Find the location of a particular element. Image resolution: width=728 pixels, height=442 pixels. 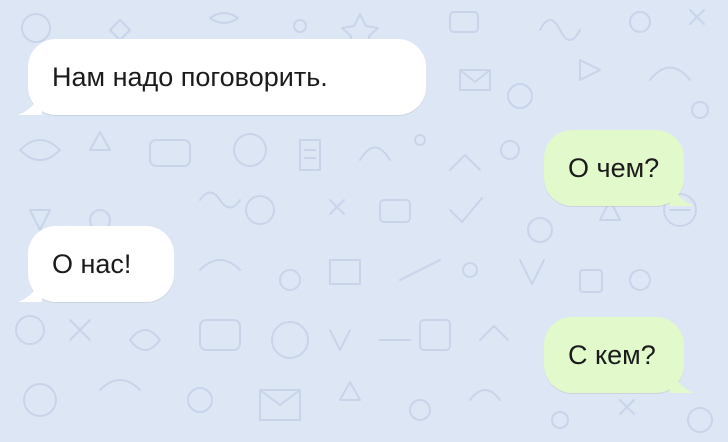

message-bubble-incoming: О нас! is located at coordinates (96, 264).